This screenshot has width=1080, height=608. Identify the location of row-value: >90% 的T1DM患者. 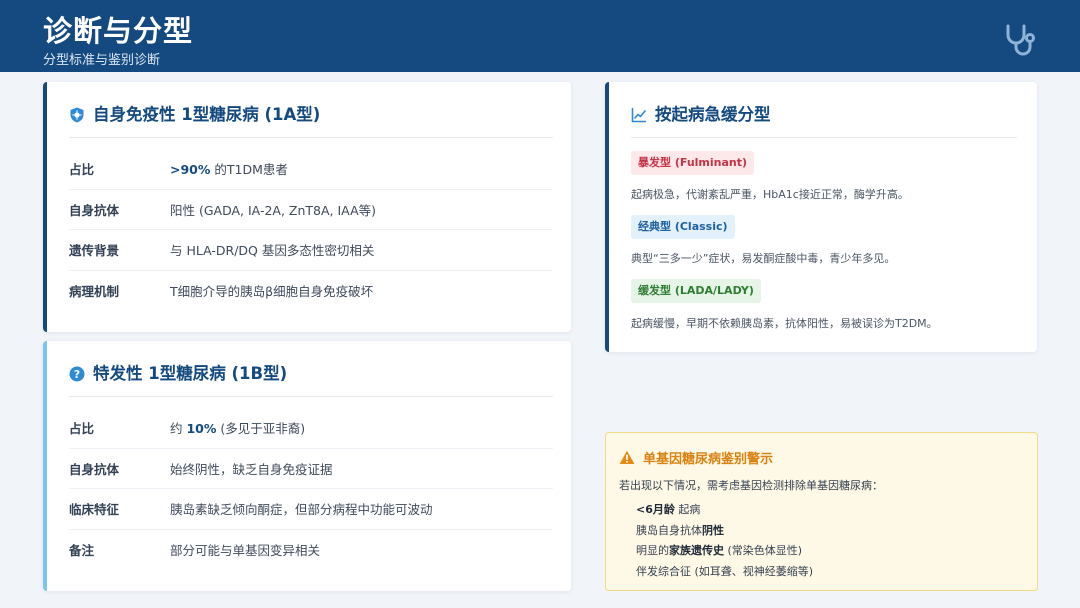
(229, 170).